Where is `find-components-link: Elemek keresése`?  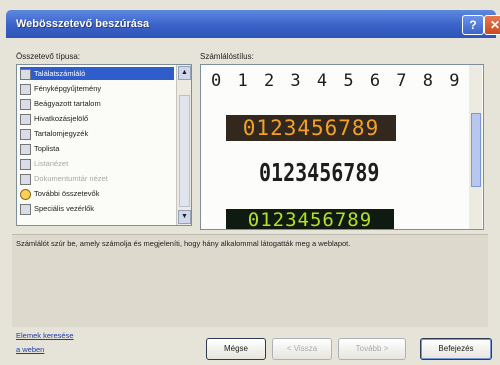
find-components-link: Elemek keresése is located at coordinates (45, 335).